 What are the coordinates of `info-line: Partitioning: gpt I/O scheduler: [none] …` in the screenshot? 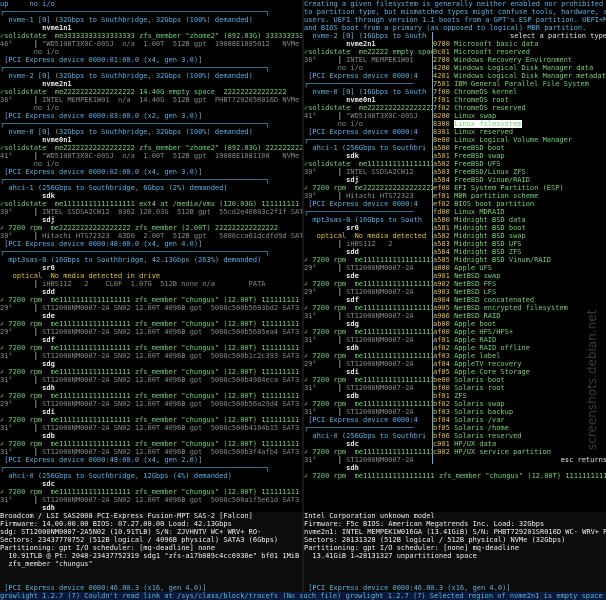 It's located at (411, 548).